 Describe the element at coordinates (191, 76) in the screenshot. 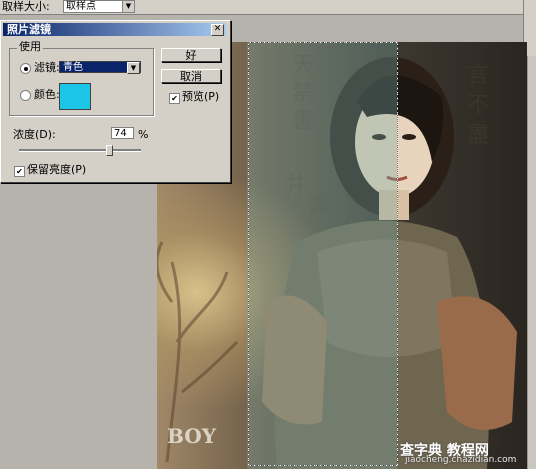

I see `cancel-button: 取消` at that location.